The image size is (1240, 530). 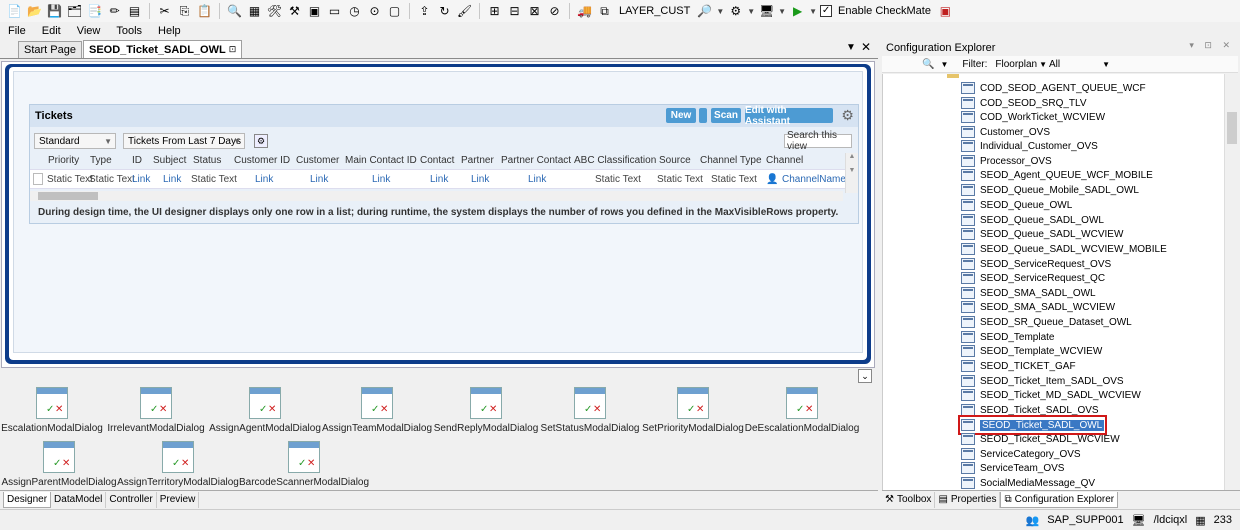 What do you see at coordinates (162, 49) in the screenshot?
I see `tab-seod-ticket: SEOD_Ticket_SADL_OWL ⊡` at bounding box center [162, 49].